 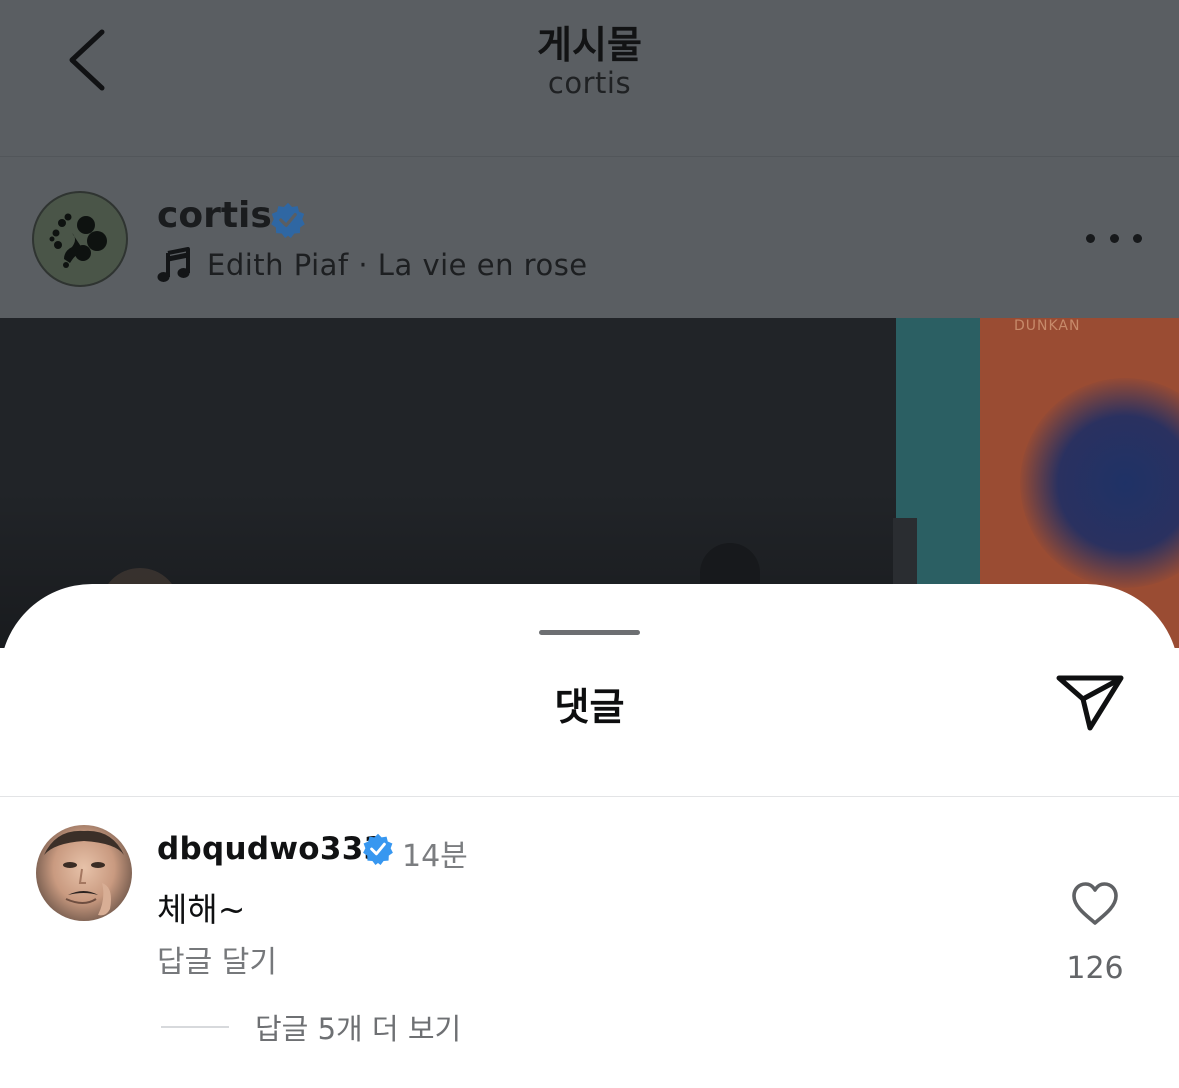 I want to click on sheet-grabber-handle, so click(x=589, y=632).